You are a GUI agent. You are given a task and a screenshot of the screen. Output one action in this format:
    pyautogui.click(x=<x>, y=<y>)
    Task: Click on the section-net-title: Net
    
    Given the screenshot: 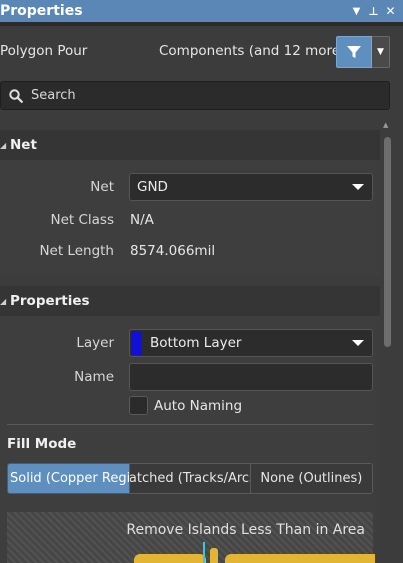 What is the action you would take?
    pyautogui.click(x=23, y=145)
    